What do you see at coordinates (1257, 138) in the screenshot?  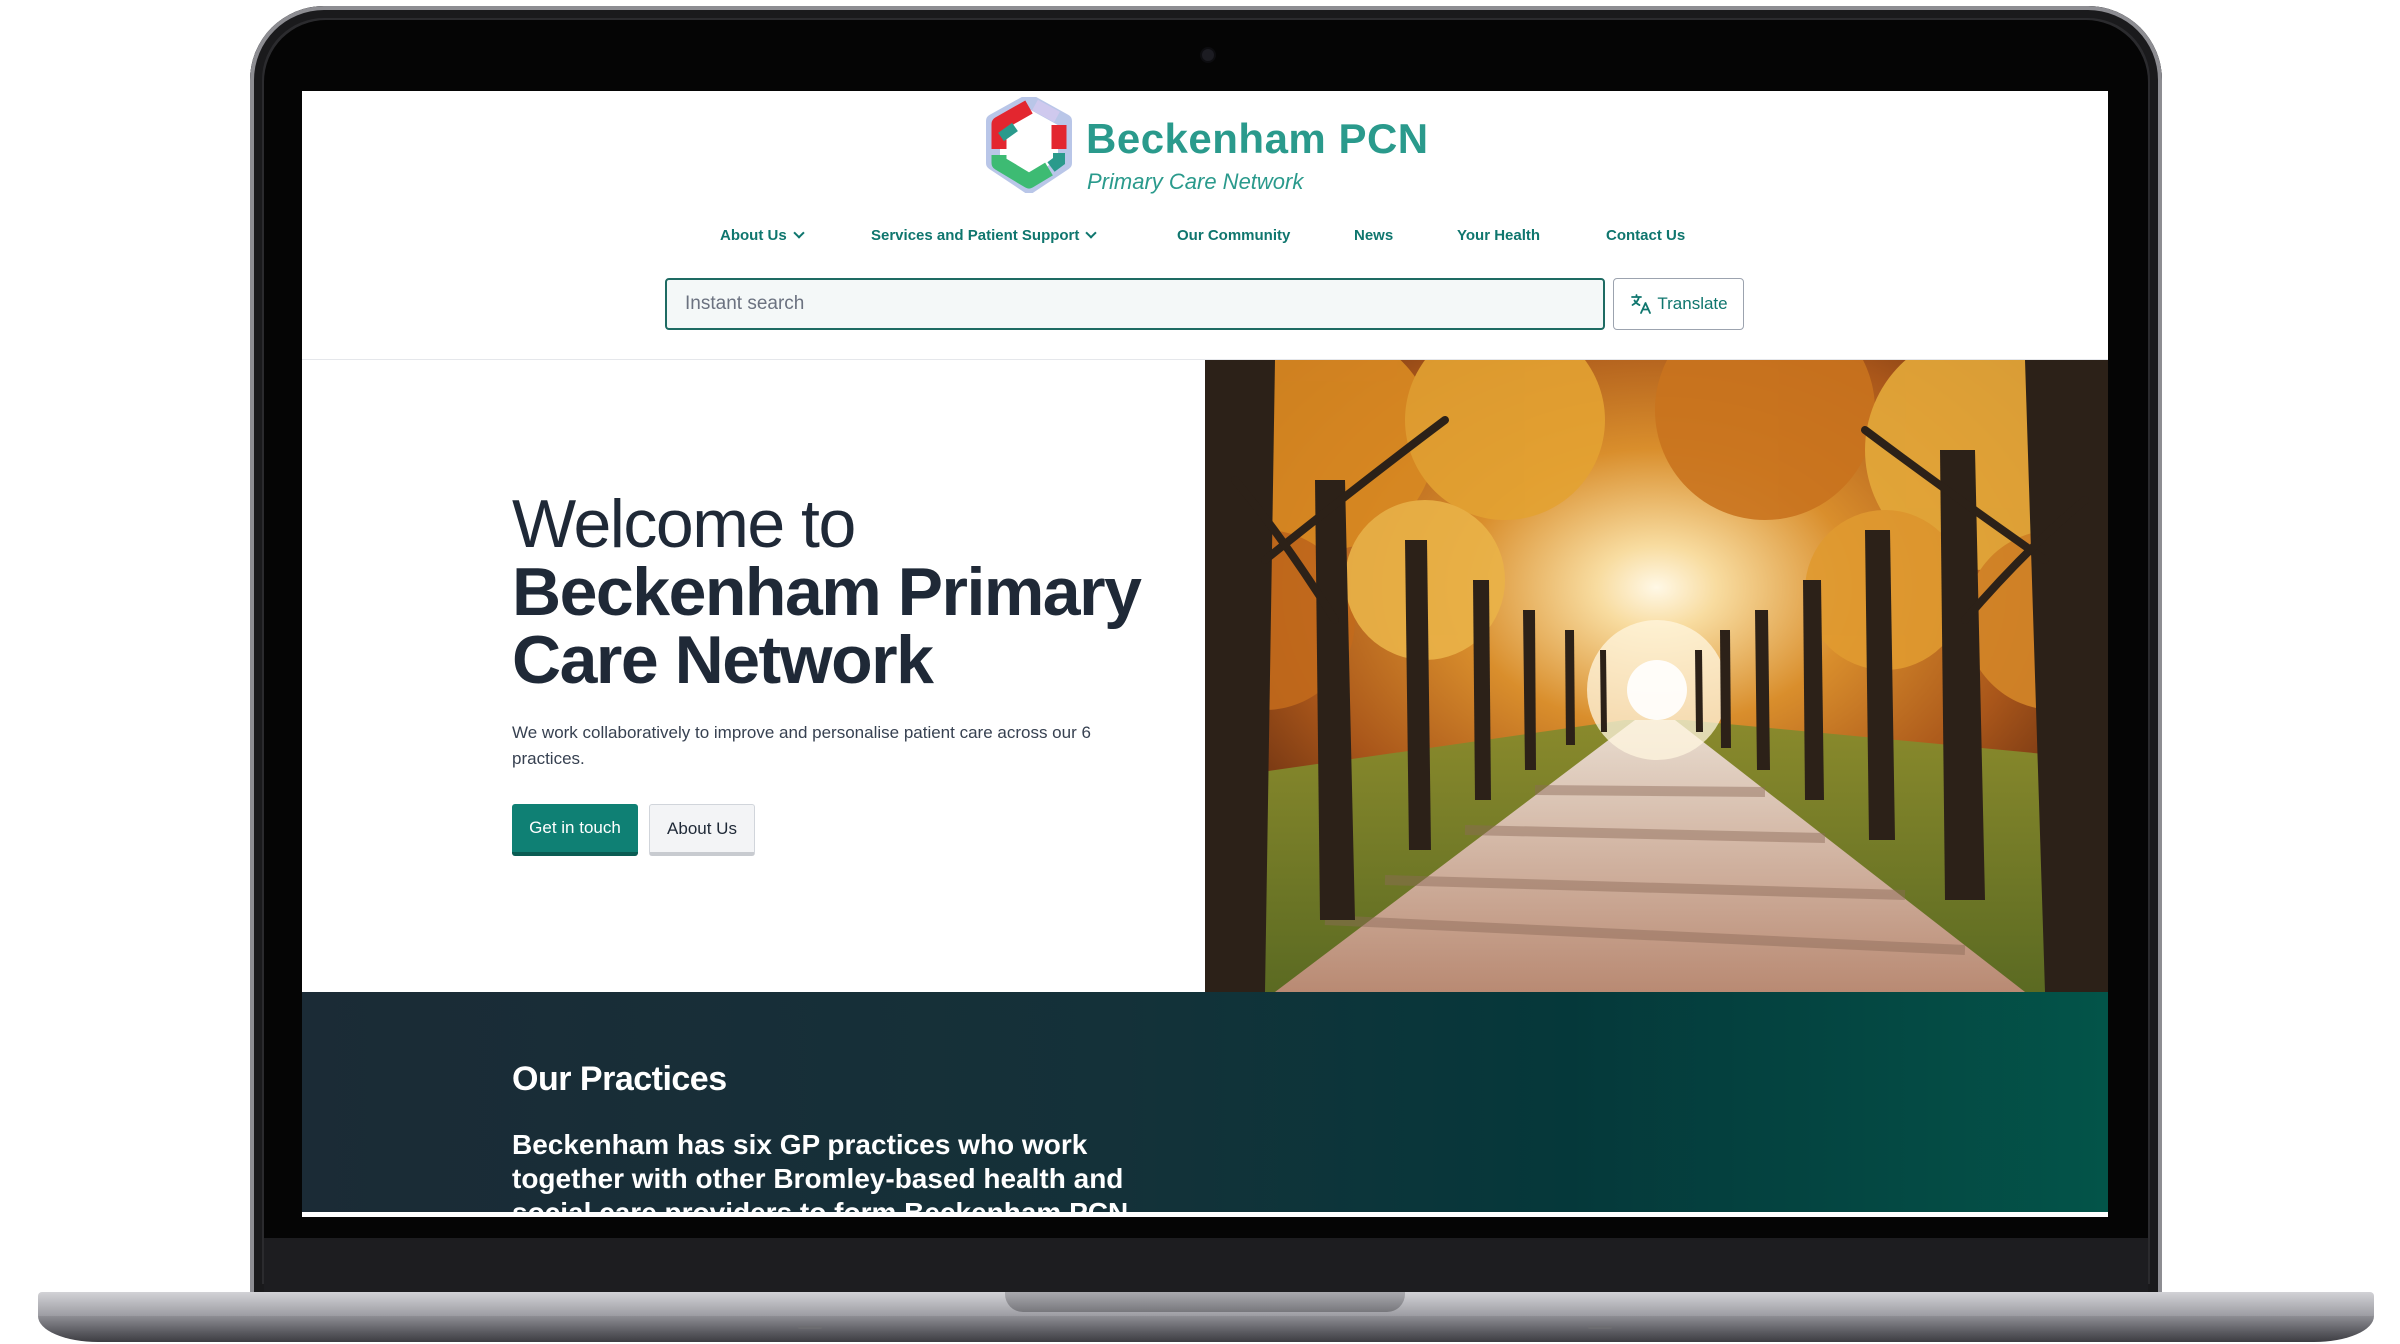 I see `logo-title: Beckenham PCN` at bounding box center [1257, 138].